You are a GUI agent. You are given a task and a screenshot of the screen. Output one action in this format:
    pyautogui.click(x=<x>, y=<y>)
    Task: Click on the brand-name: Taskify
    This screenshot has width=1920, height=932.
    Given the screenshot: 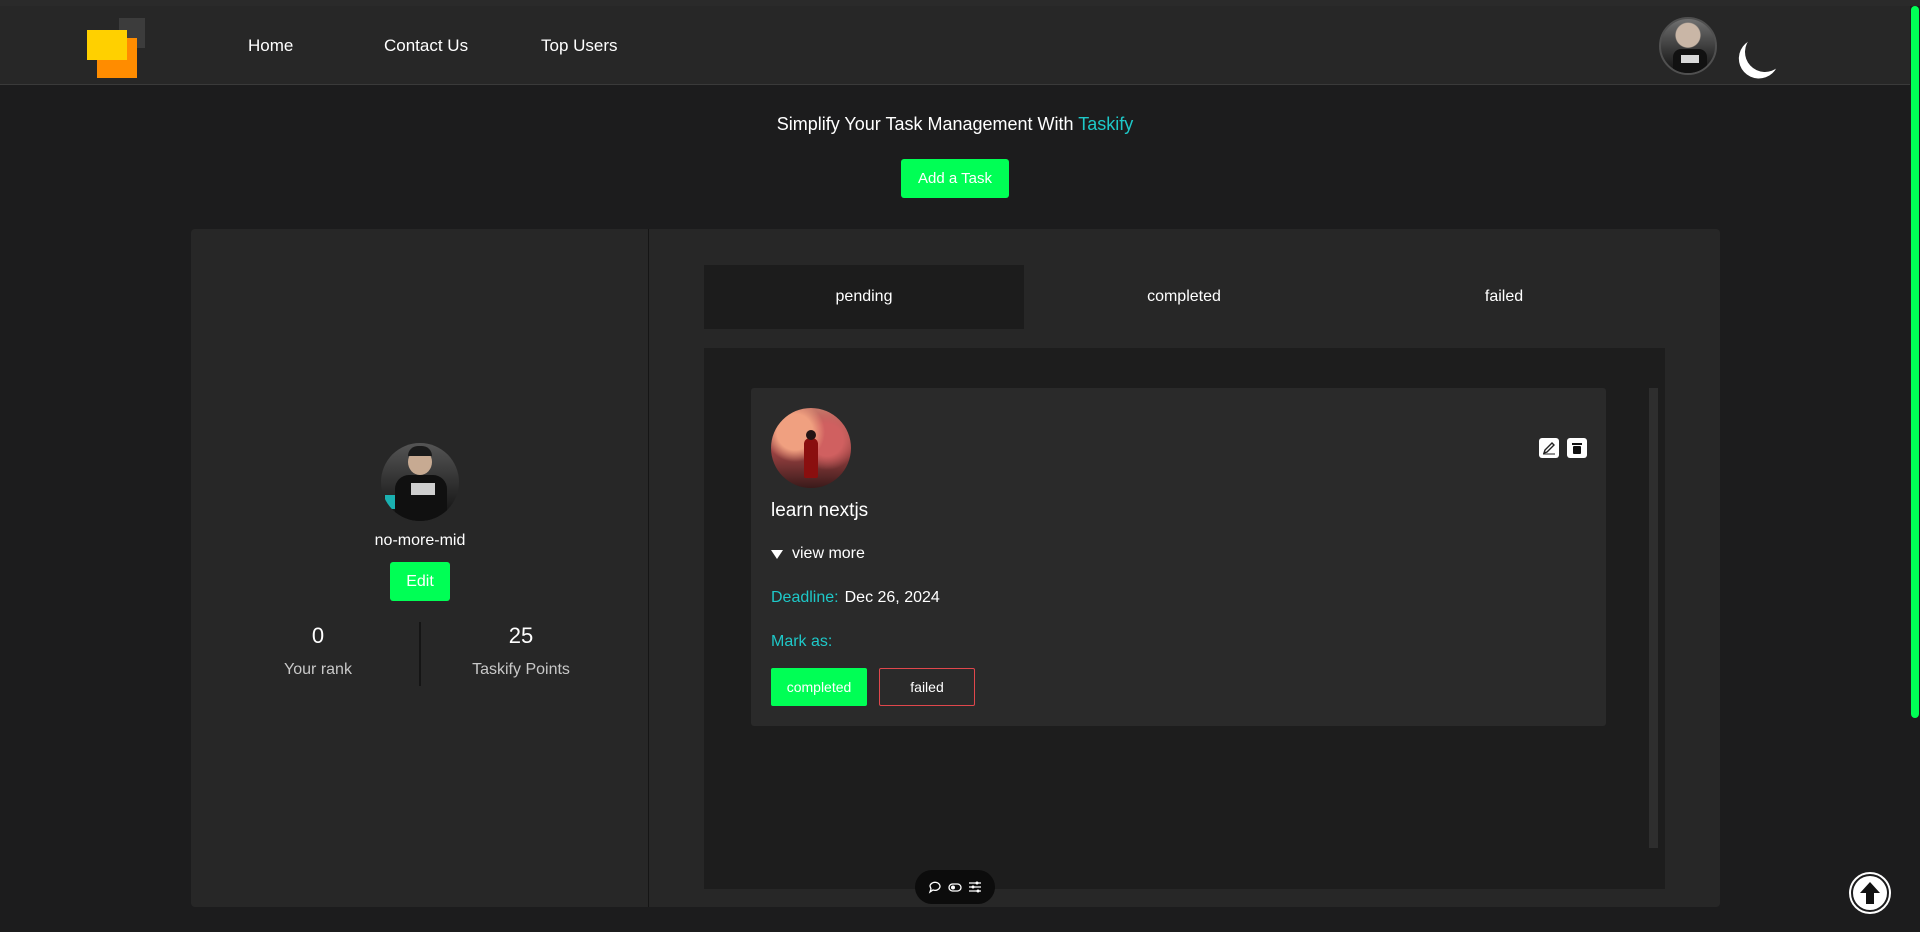 What is the action you would take?
    pyautogui.click(x=1106, y=124)
    